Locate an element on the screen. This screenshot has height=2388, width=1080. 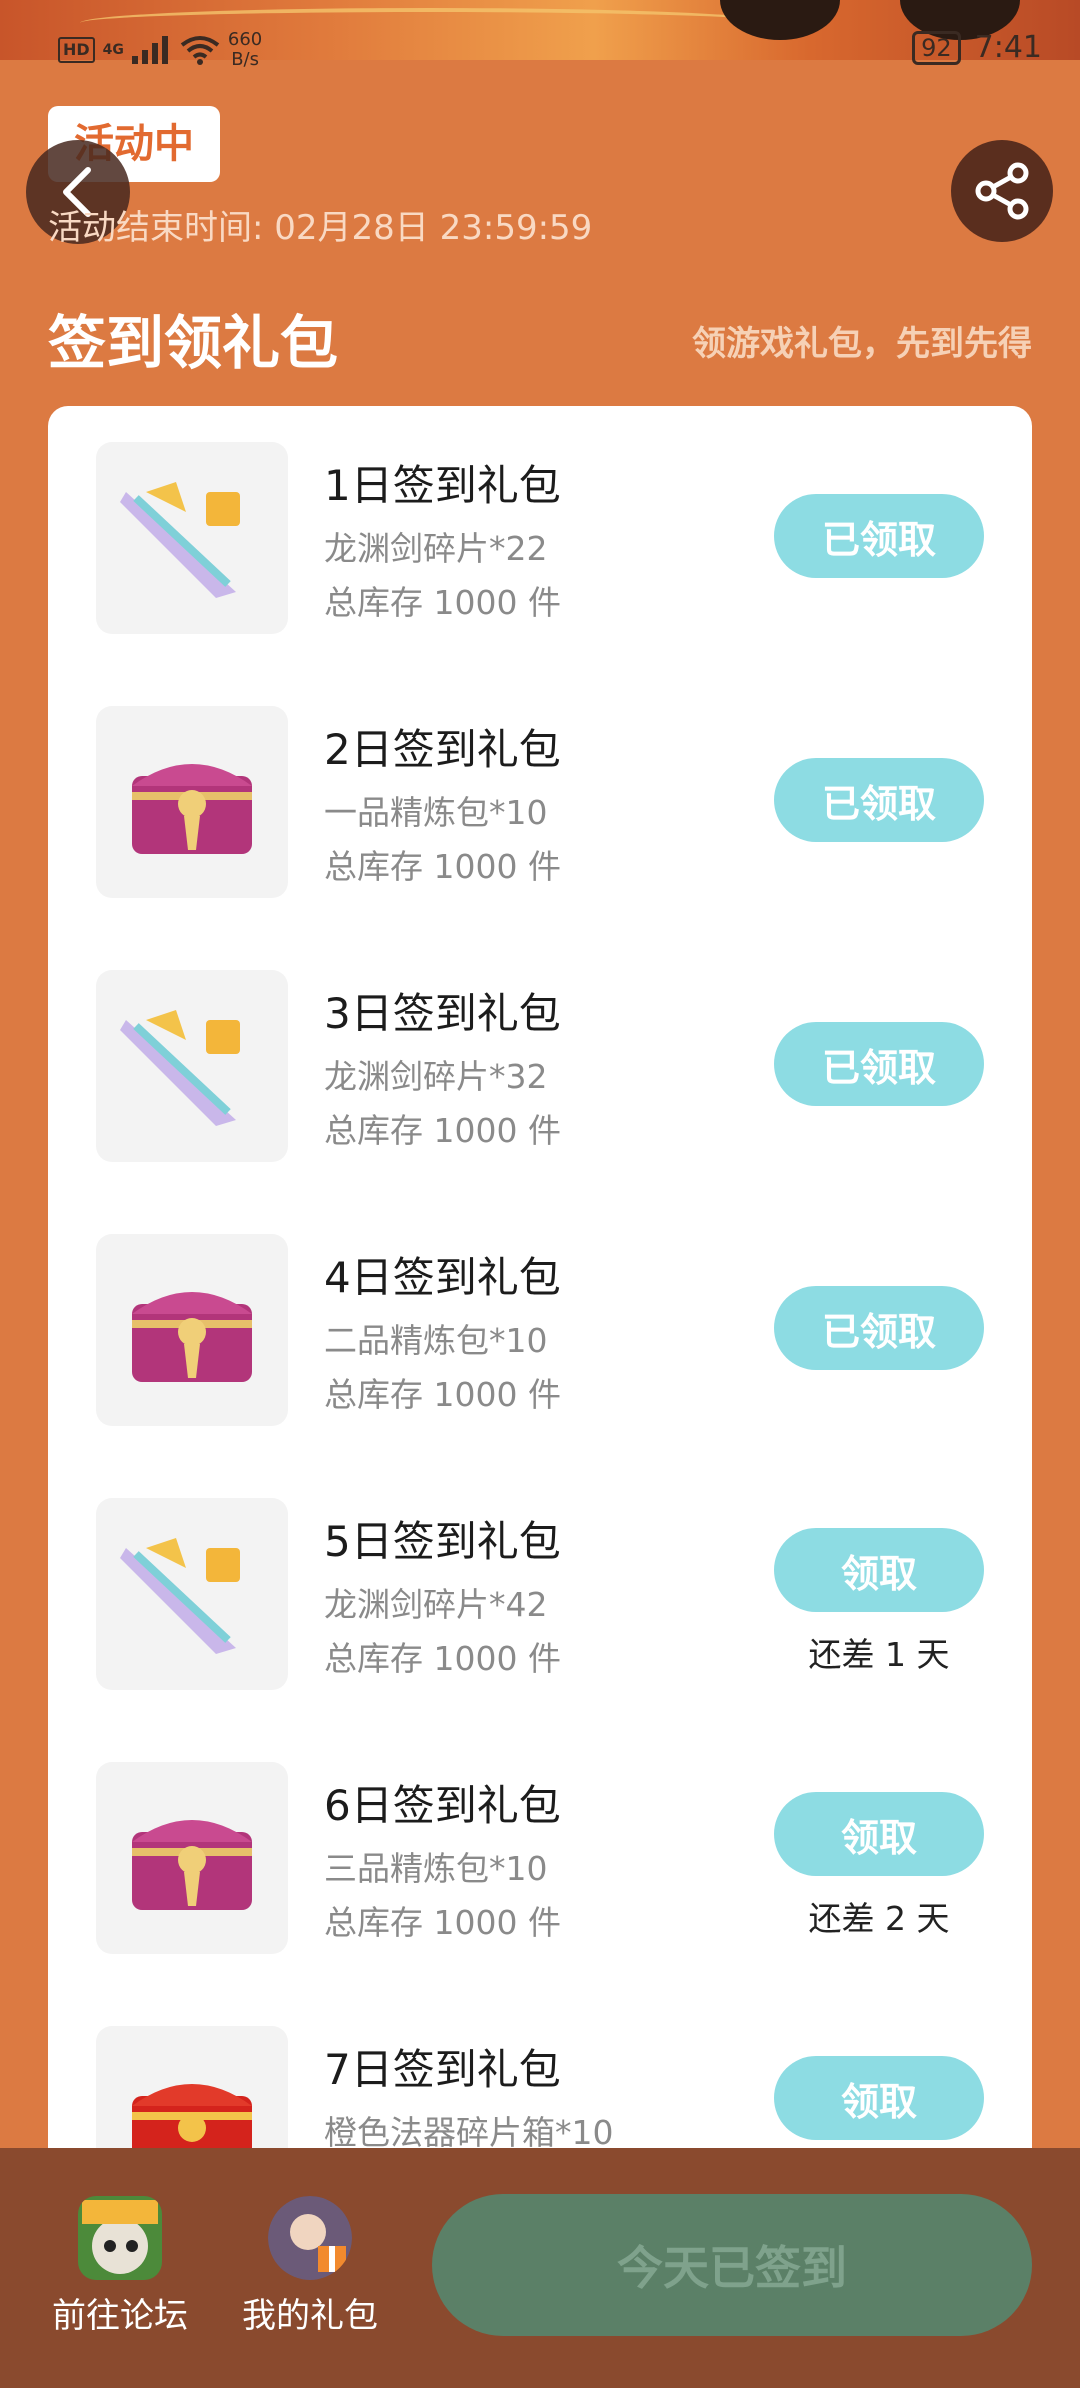
activity-end-time: 活动结束时间: 02月28日 23:59:59 is located at coordinates (320, 228).